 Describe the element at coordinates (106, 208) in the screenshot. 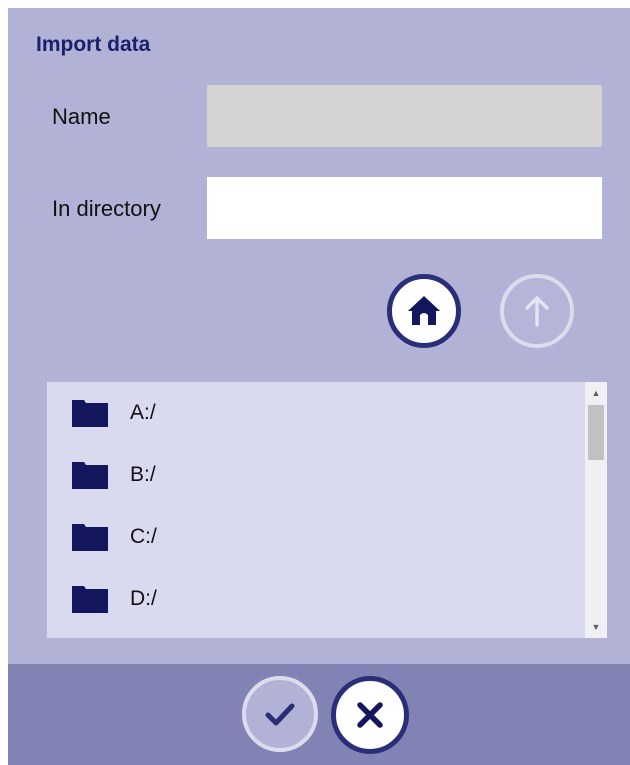

I see `directory-label: In directory` at that location.